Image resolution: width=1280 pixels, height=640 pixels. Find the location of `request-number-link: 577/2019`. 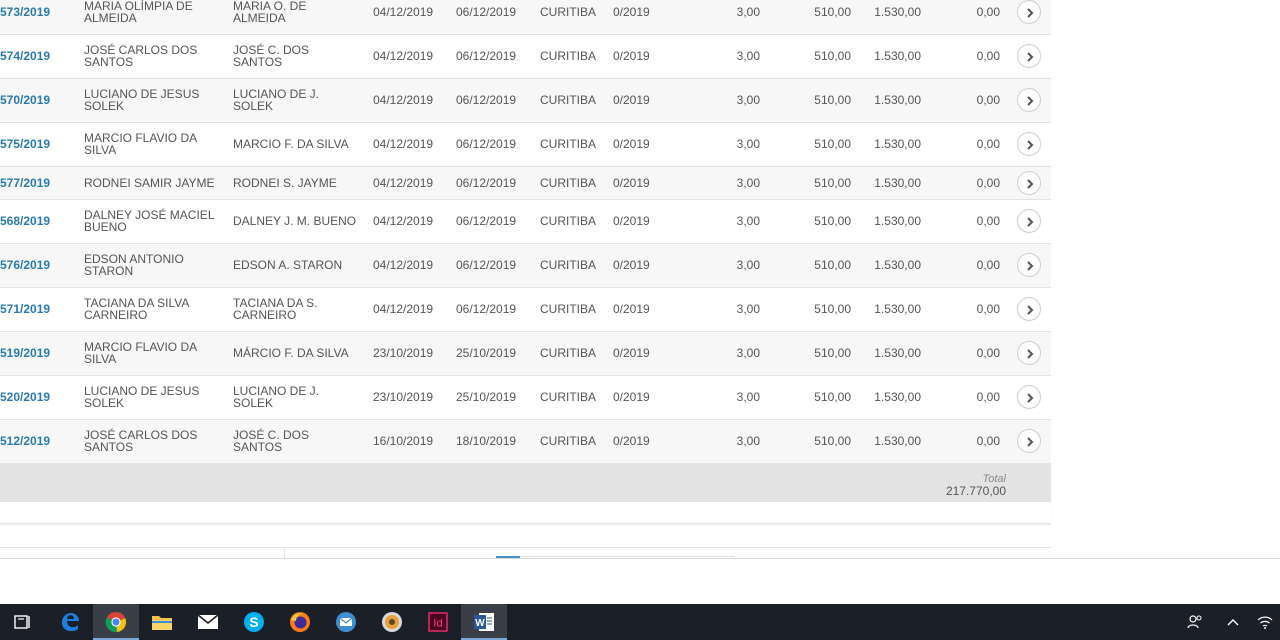

request-number-link: 577/2019 is located at coordinates (25, 183).